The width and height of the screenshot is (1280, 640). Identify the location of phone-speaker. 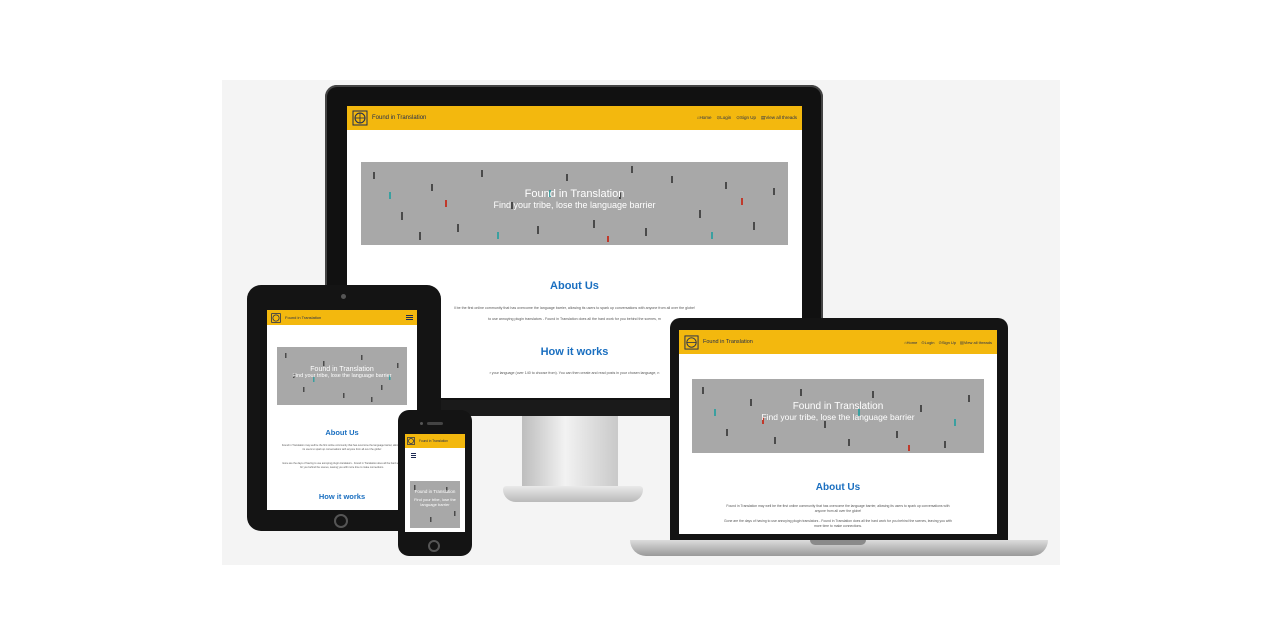
(435, 423).